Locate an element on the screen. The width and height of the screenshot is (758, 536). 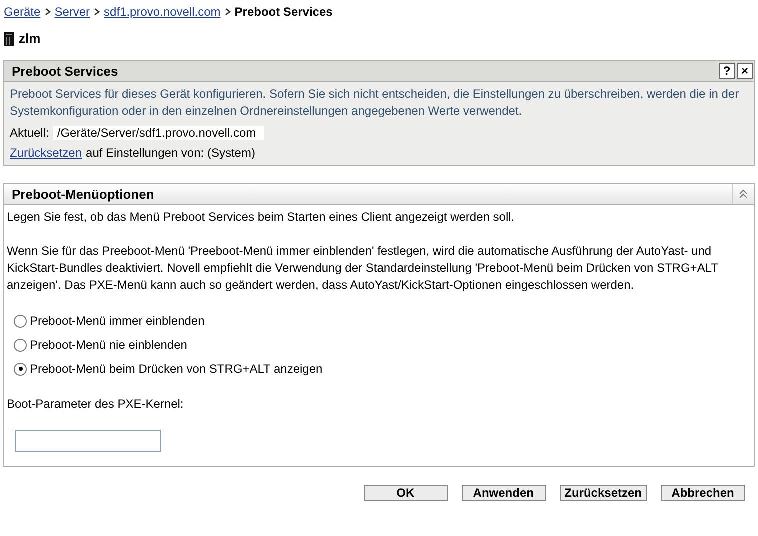
dialog-button: Anwenden is located at coordinates (504, 493).